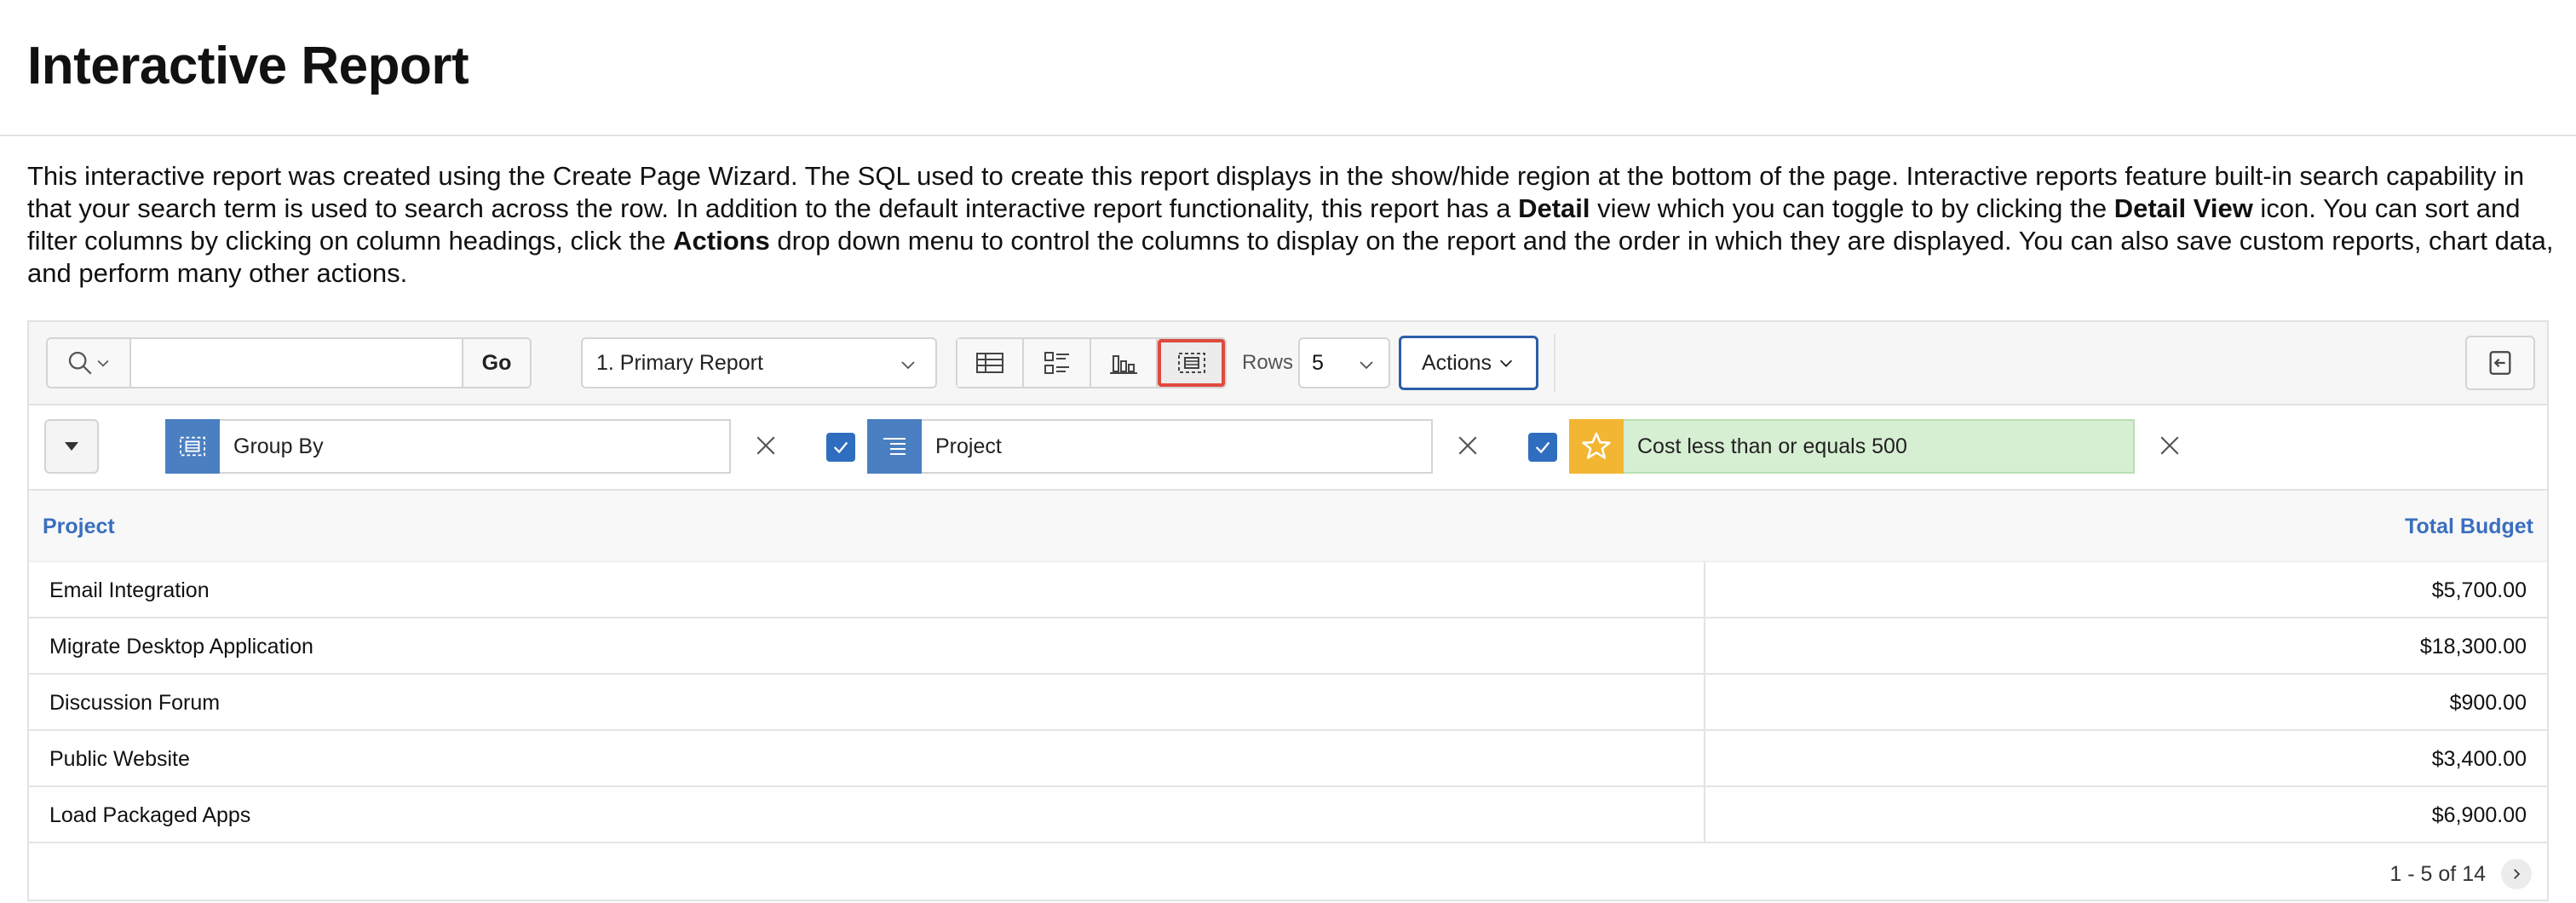  Describe the element at coordinates (248, 66) in the screenshot. I see `page-title: Interactive Report` at that location.